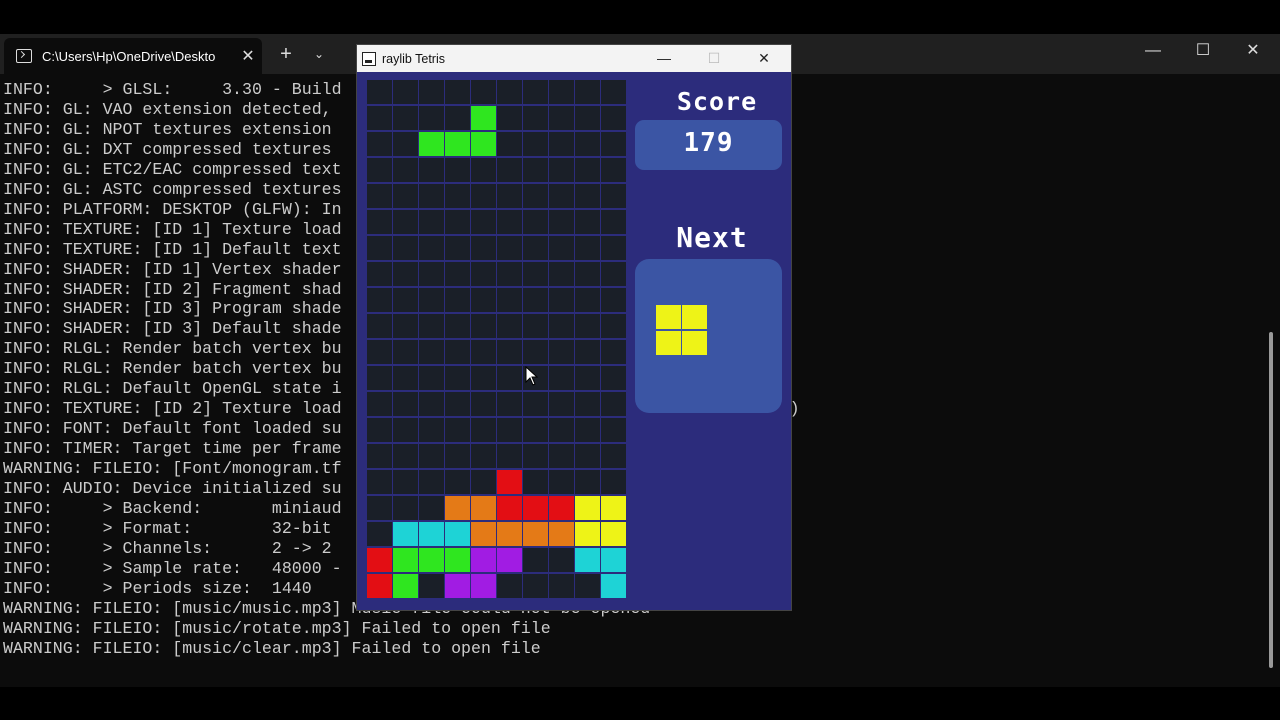 Image resolution: width=1280 pixels, height=720 pixels. I want to click on next-label: Next, so click(712, 237).